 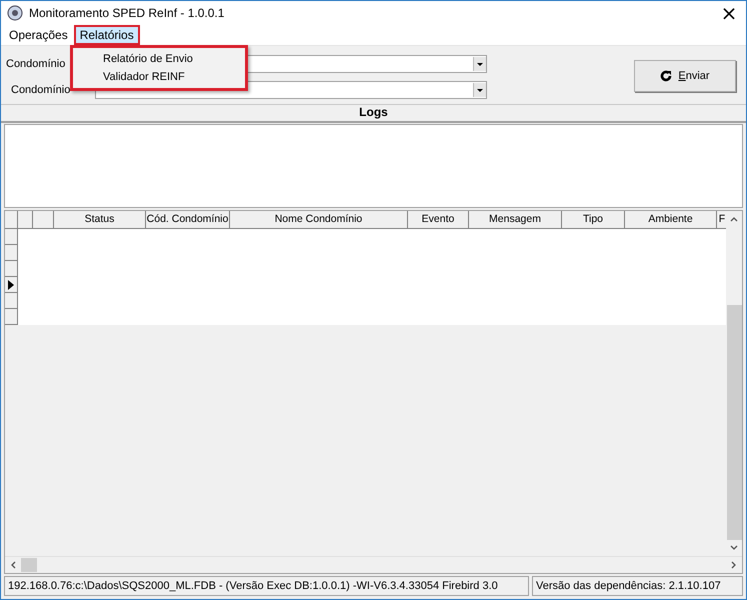 I want to click on refresh-icon, so click(x=666, y=76).